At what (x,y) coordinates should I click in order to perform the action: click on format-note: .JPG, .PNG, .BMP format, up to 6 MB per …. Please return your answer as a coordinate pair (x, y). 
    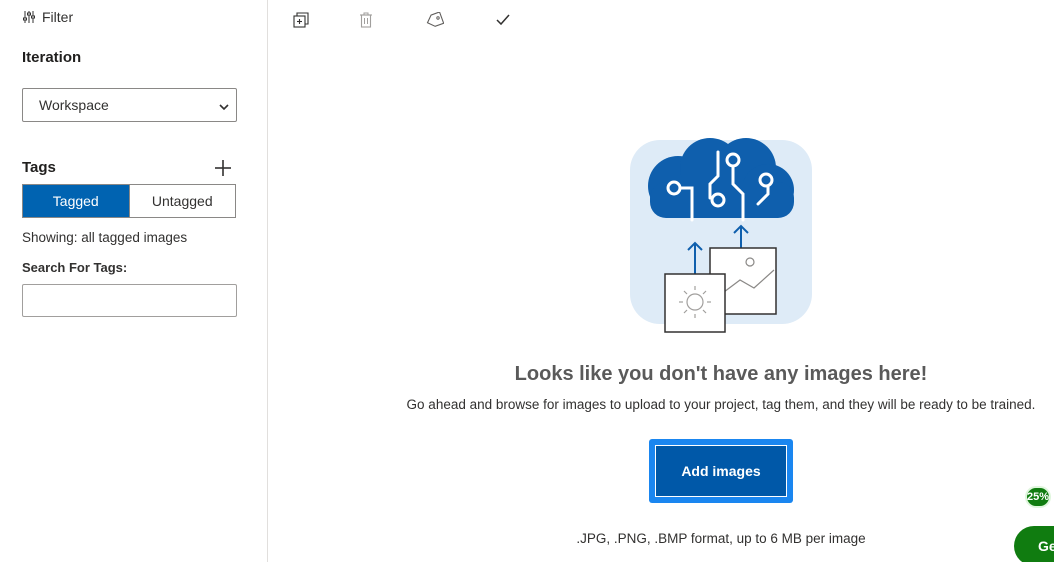
    Looking at the image, I should click on (721, 538).